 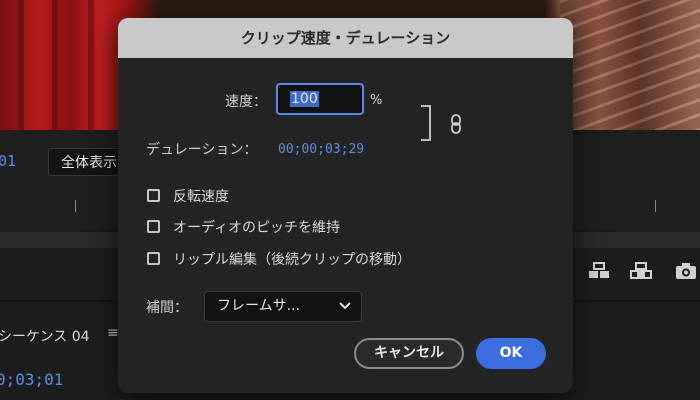 I want to click on reverse-speed-label: 反転速度, so click(x=201, y=197).